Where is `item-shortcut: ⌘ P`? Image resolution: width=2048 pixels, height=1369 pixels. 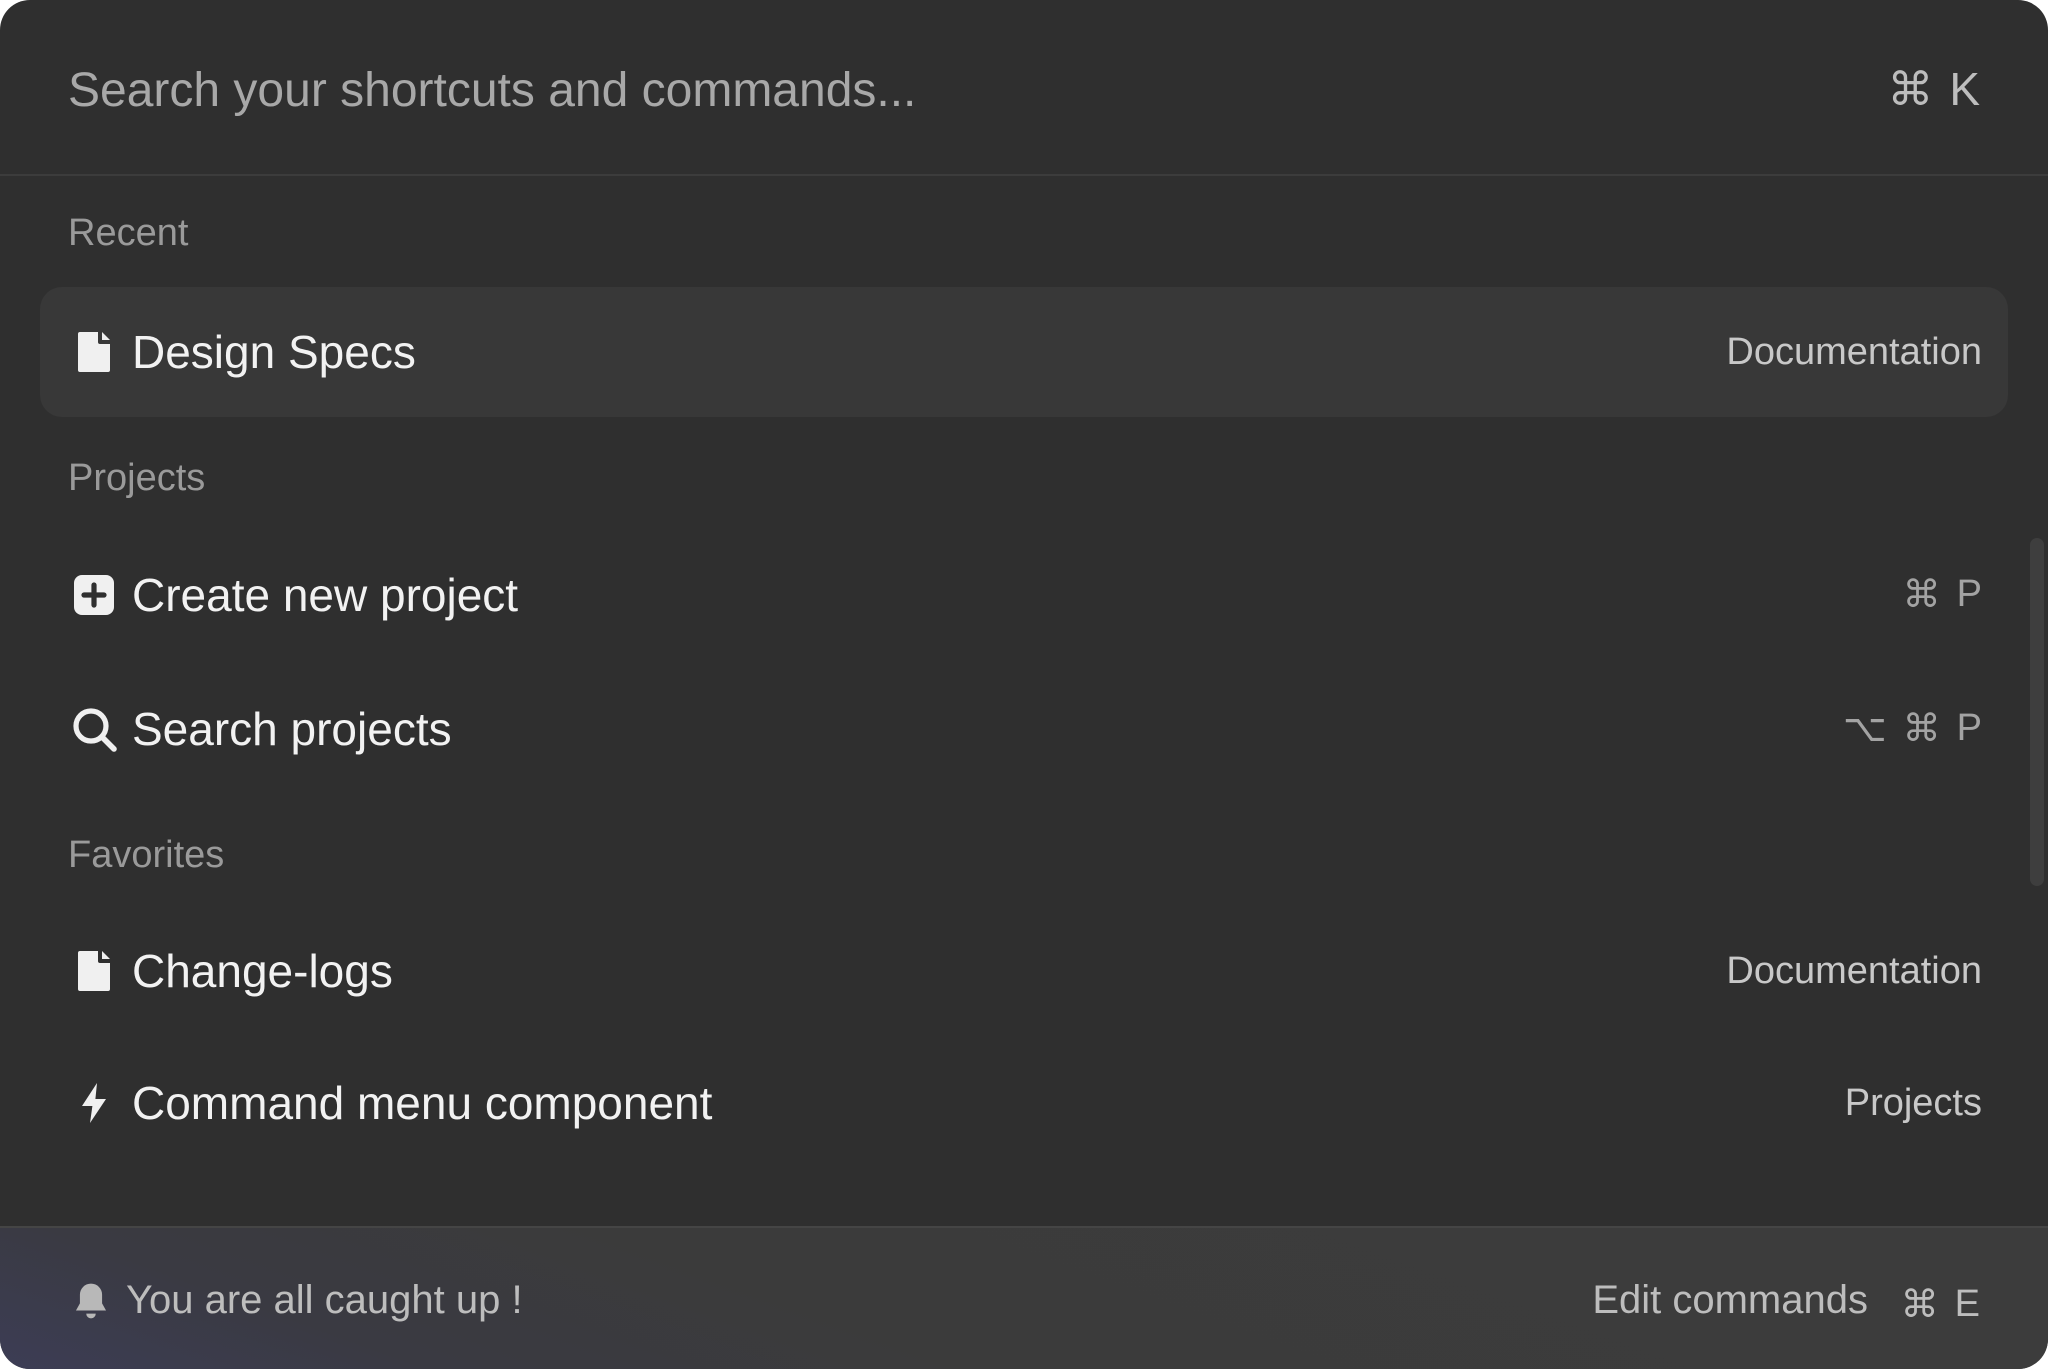
item-shortcut: ⌘ P is located at coordinates (1942, 594).